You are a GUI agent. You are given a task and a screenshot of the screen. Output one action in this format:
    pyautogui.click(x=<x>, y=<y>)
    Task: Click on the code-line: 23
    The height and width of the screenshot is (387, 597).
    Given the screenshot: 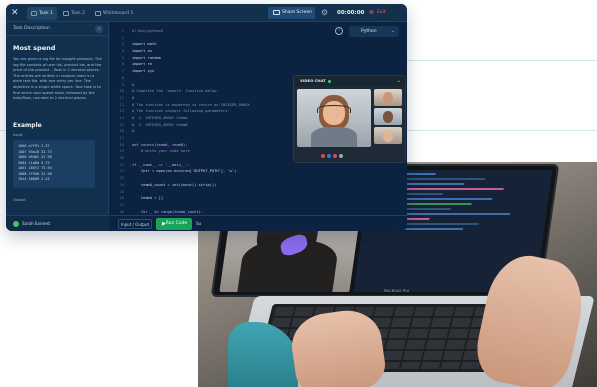 What is the action you would take?
    pyautogui.click(x=204, y=178)
    